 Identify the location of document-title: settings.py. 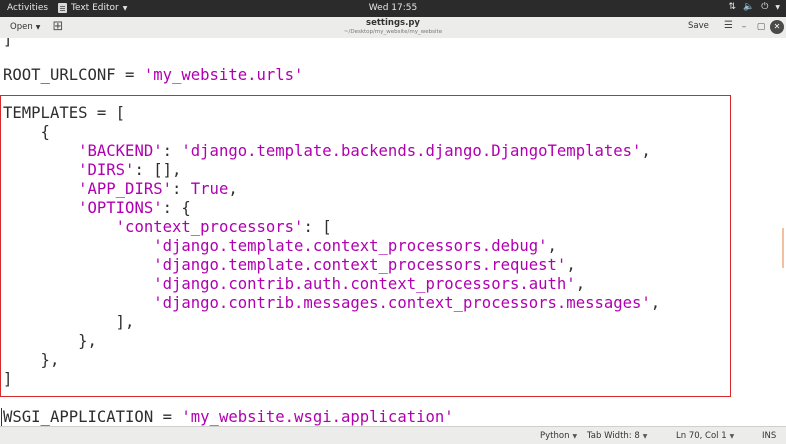
(393, 23).